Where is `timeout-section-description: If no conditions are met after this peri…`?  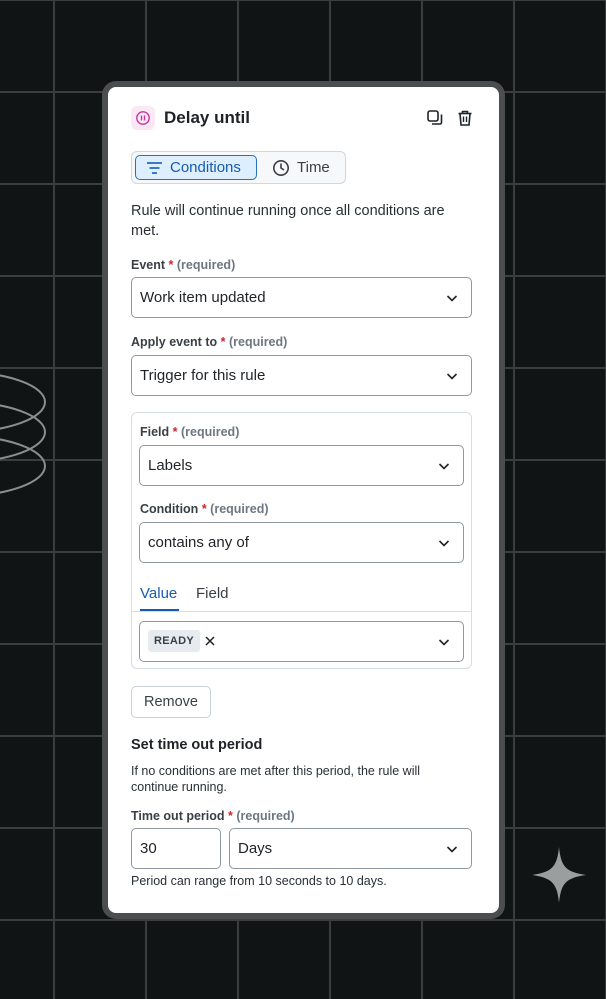 timeout-section-description: If no conditions are met after this peri… is located at coordinates (276, 779).